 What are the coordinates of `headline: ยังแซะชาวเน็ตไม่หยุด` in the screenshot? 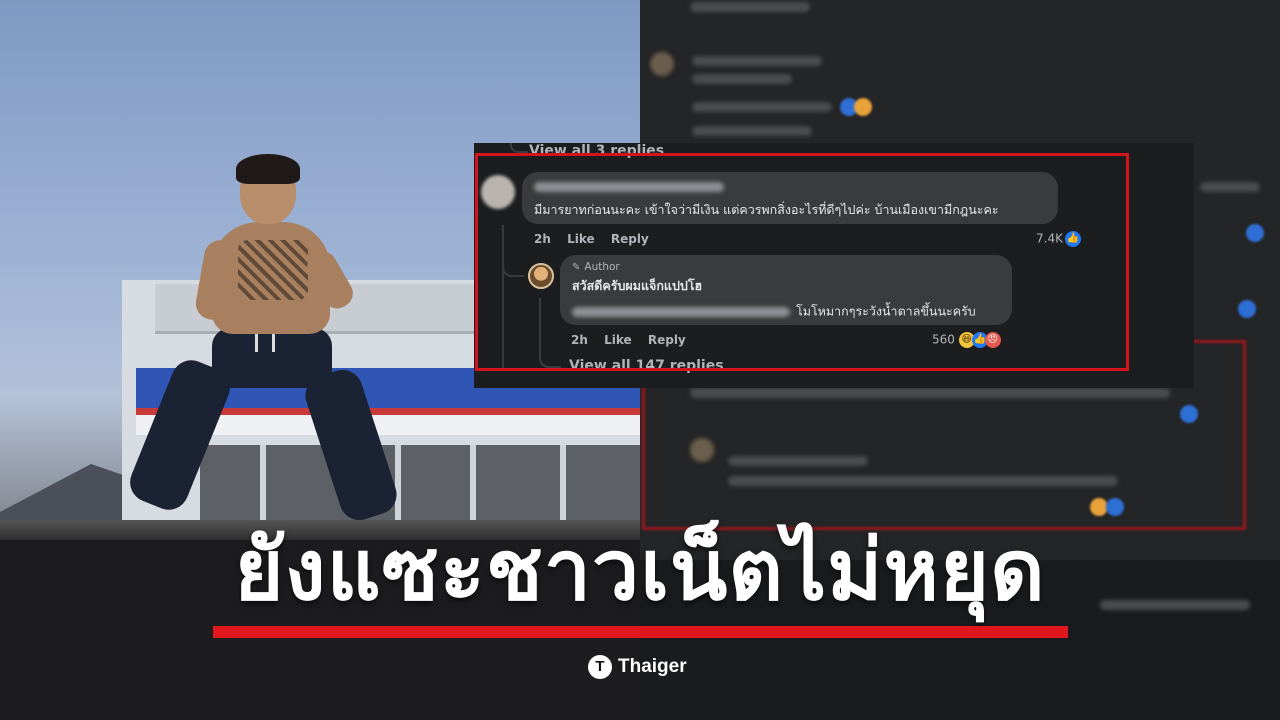 It's located at (640, 570).